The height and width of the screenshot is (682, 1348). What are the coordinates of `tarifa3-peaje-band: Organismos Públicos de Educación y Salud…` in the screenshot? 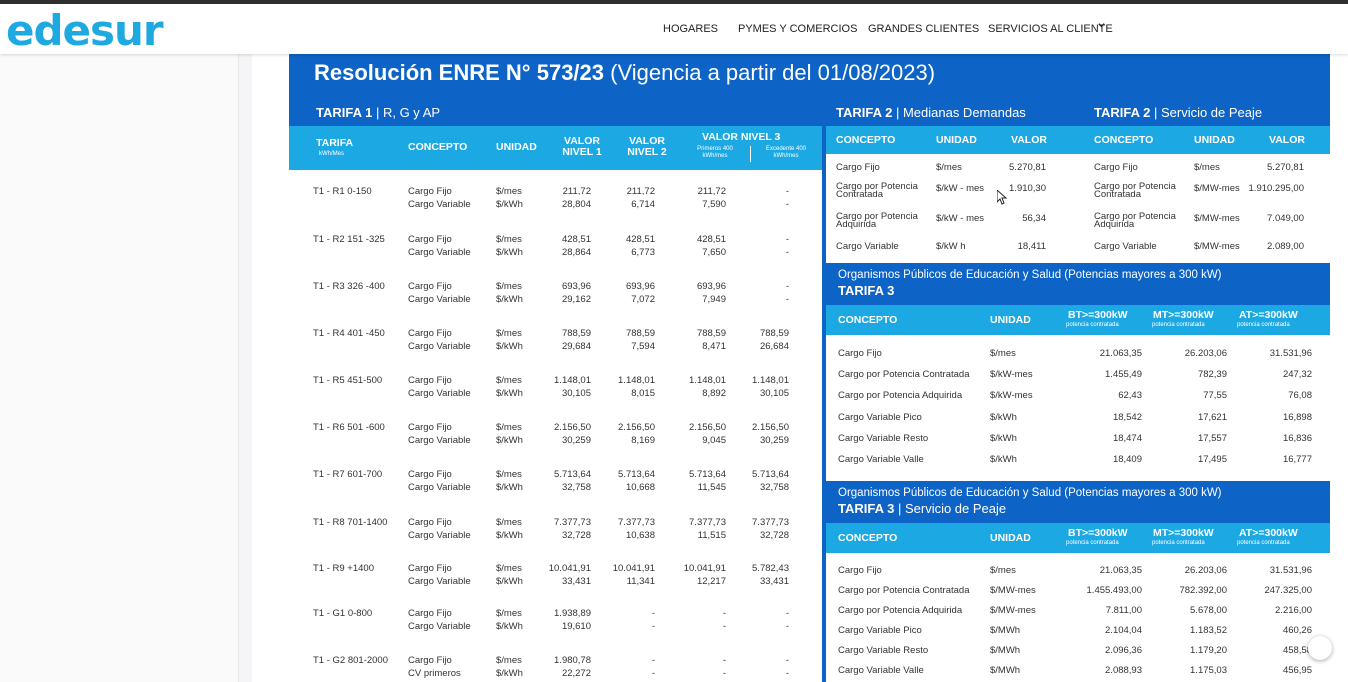 It's located at (1078, 502).